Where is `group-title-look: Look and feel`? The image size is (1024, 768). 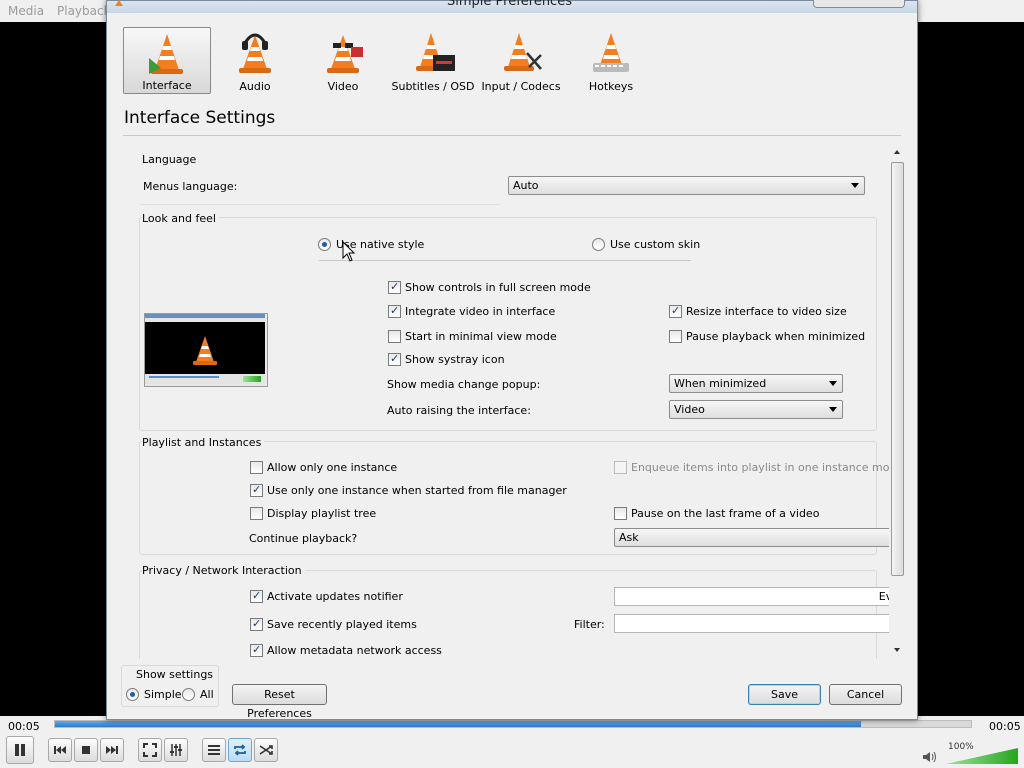 group-title-look: Look and feel is located at coordinates (180, 218).